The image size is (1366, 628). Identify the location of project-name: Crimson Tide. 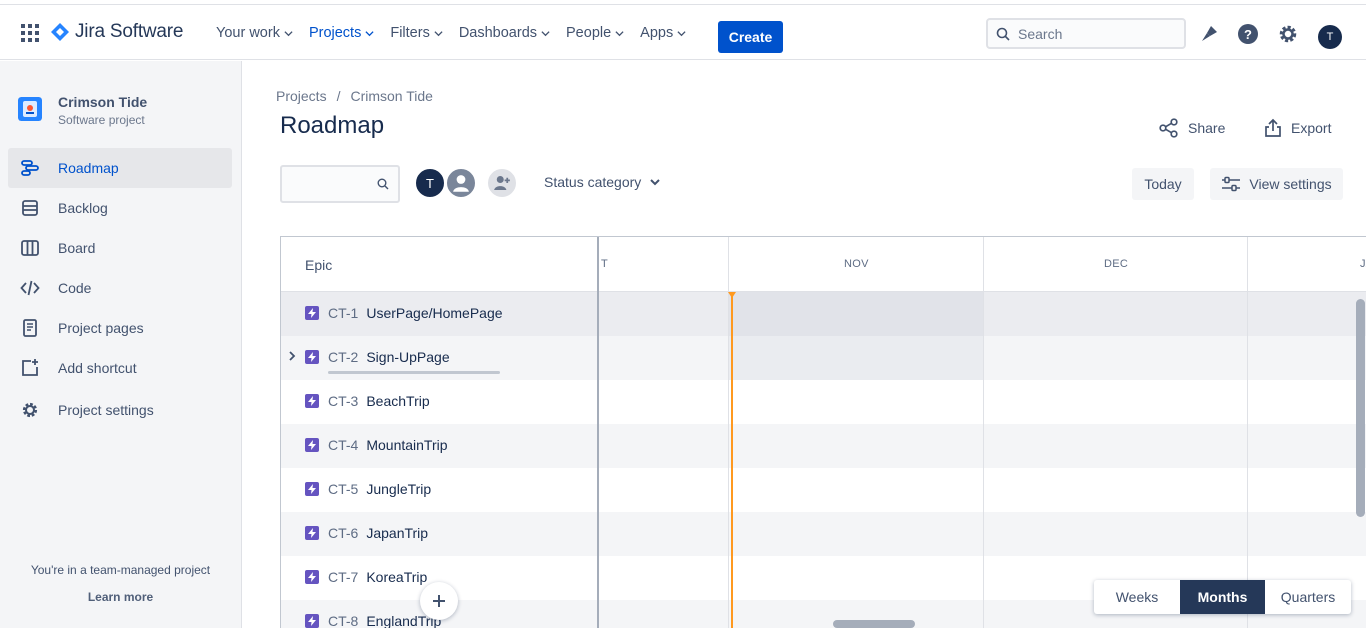
(102, 102).